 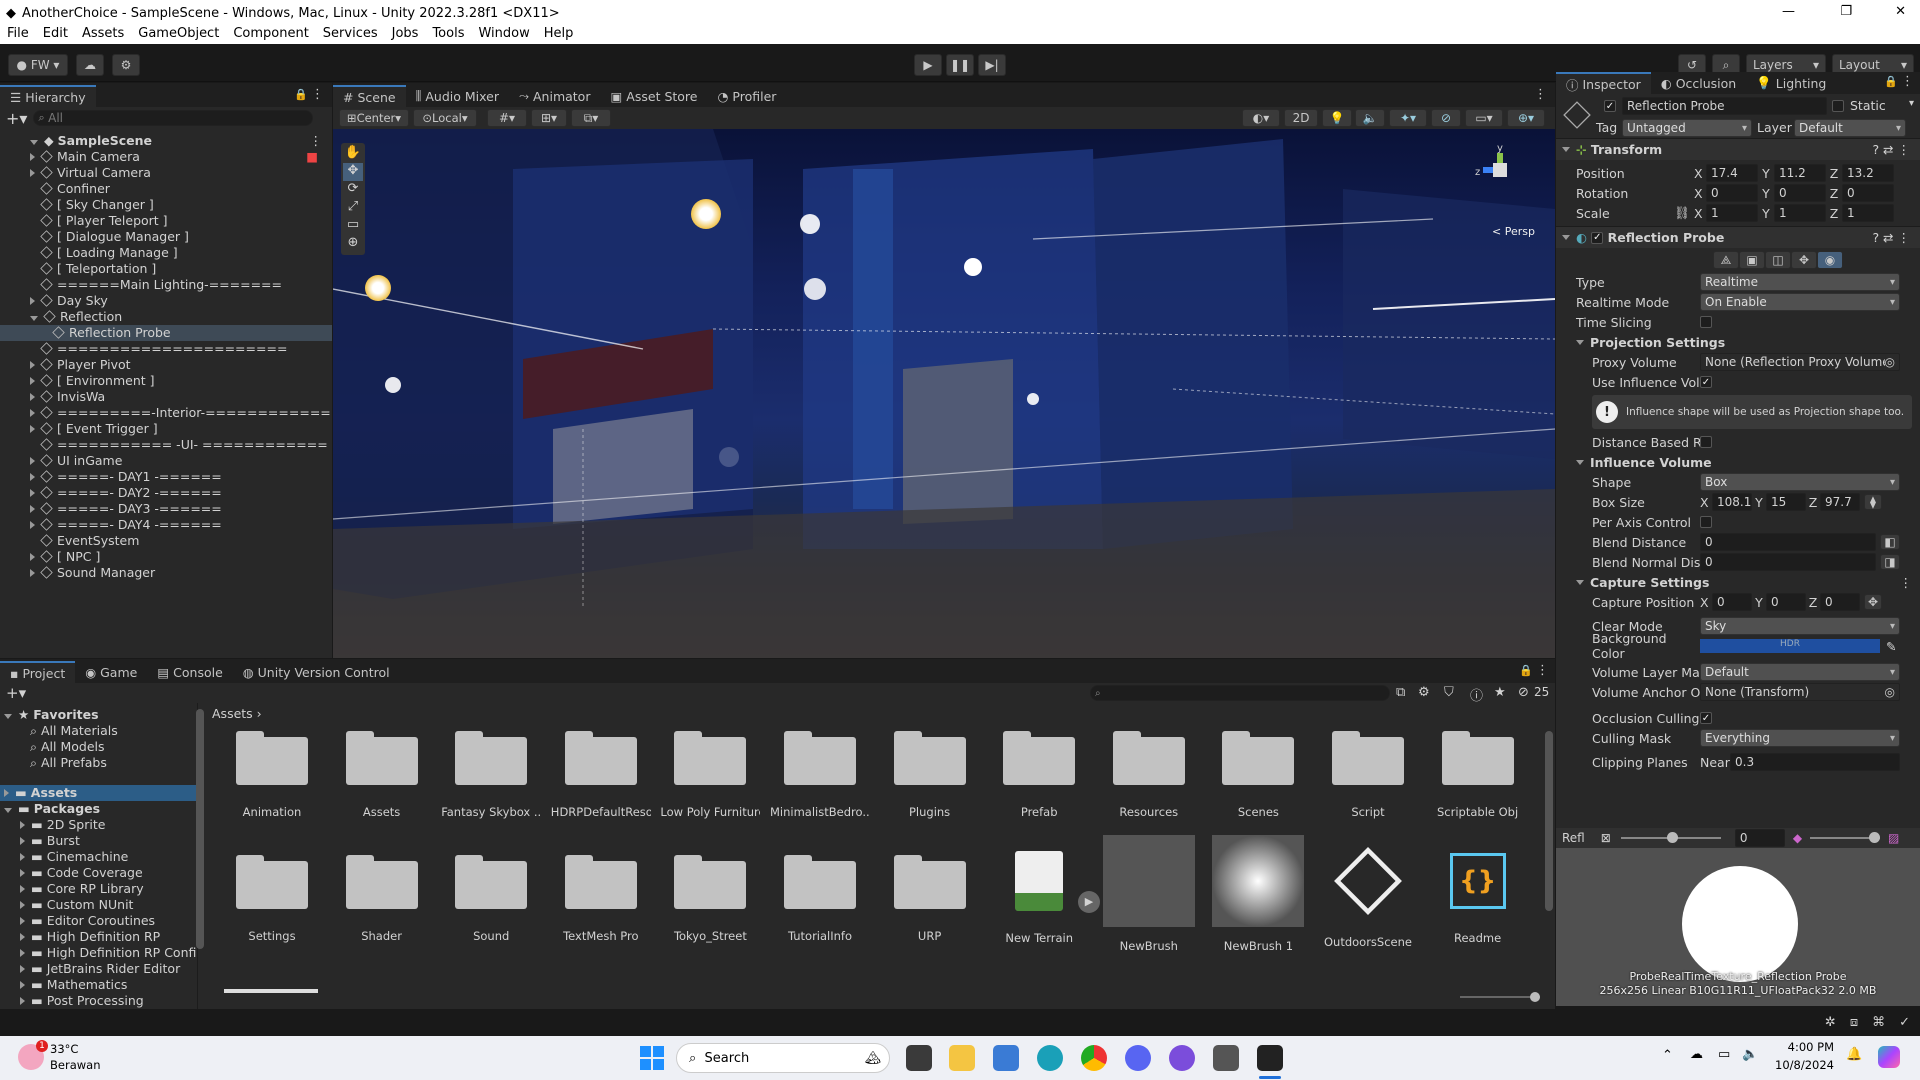 What do you see at coordinates (1261, 118) in the screenshot?
I see `shading-dropdown: ◐▾` at bounding box center [1261, 118].